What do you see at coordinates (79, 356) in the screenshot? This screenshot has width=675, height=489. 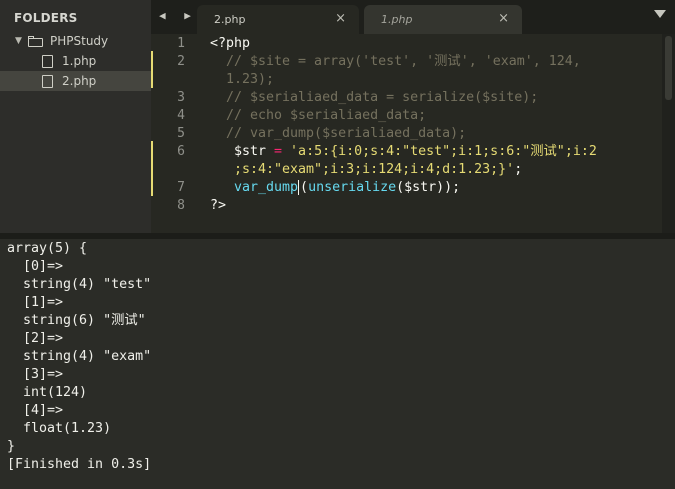 I see `output-line: string(4) "exam"` at bounding box center [79, 356].